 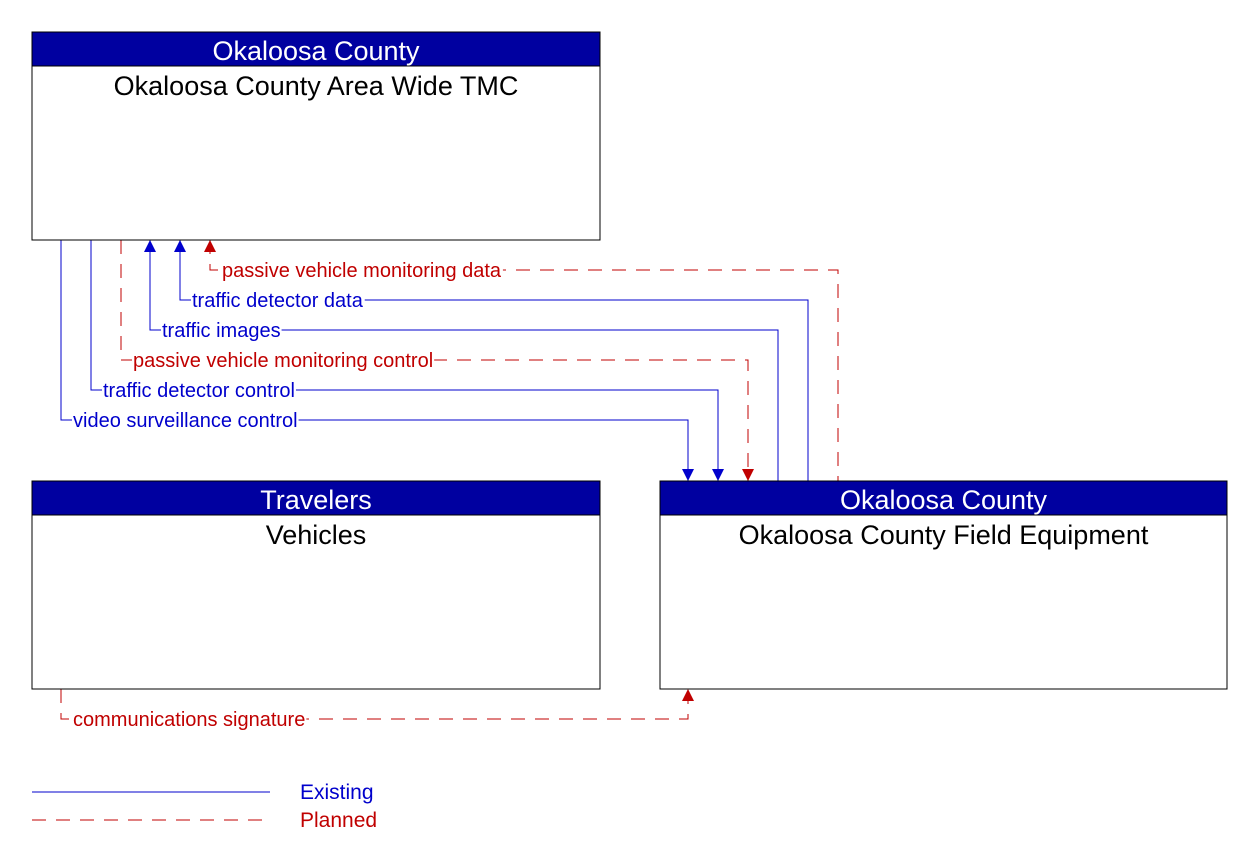 I want to click on flow-label: traffic images, so click(x=221, y=331).